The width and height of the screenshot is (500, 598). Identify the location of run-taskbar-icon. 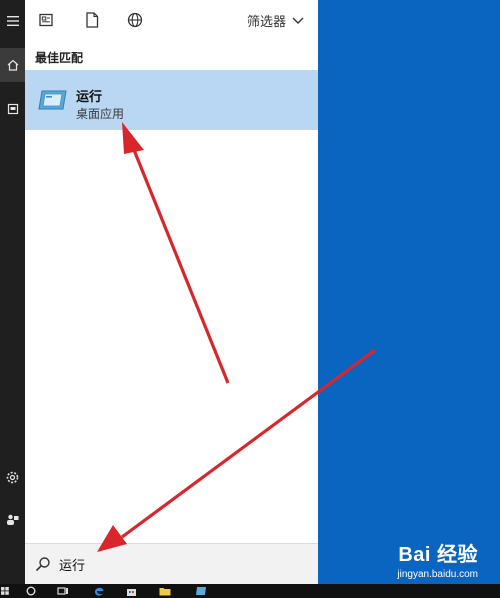
(201, 591).